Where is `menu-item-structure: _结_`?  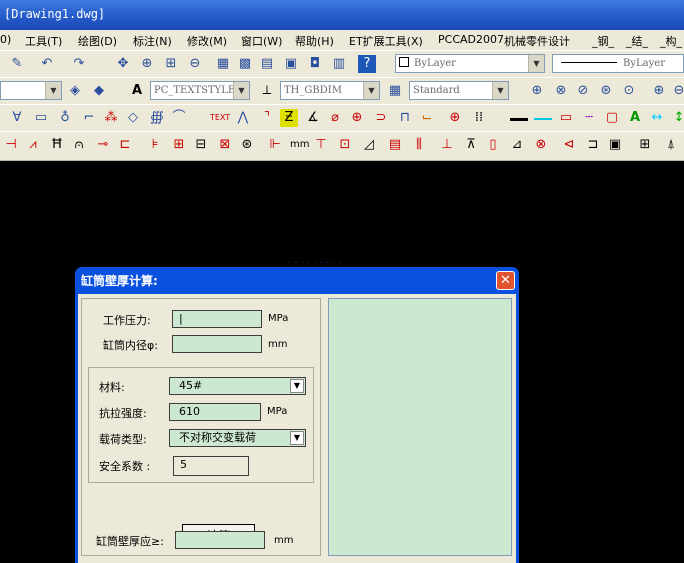
menu-item-structure: _结_ is located at coordinates (637, 41).